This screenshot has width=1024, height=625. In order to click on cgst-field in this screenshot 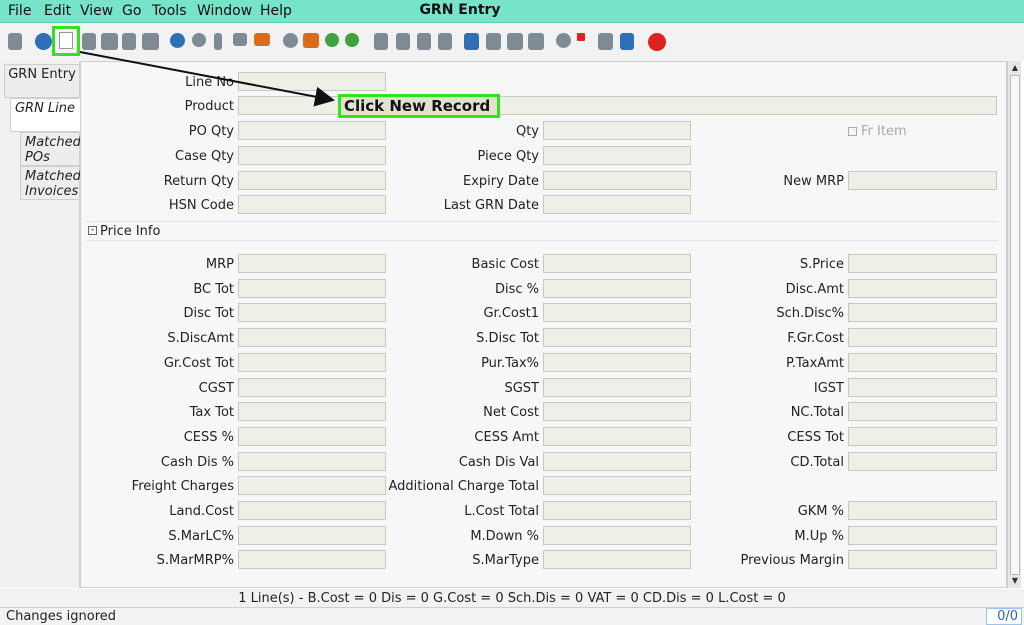, I will do `click(312, 387)`.